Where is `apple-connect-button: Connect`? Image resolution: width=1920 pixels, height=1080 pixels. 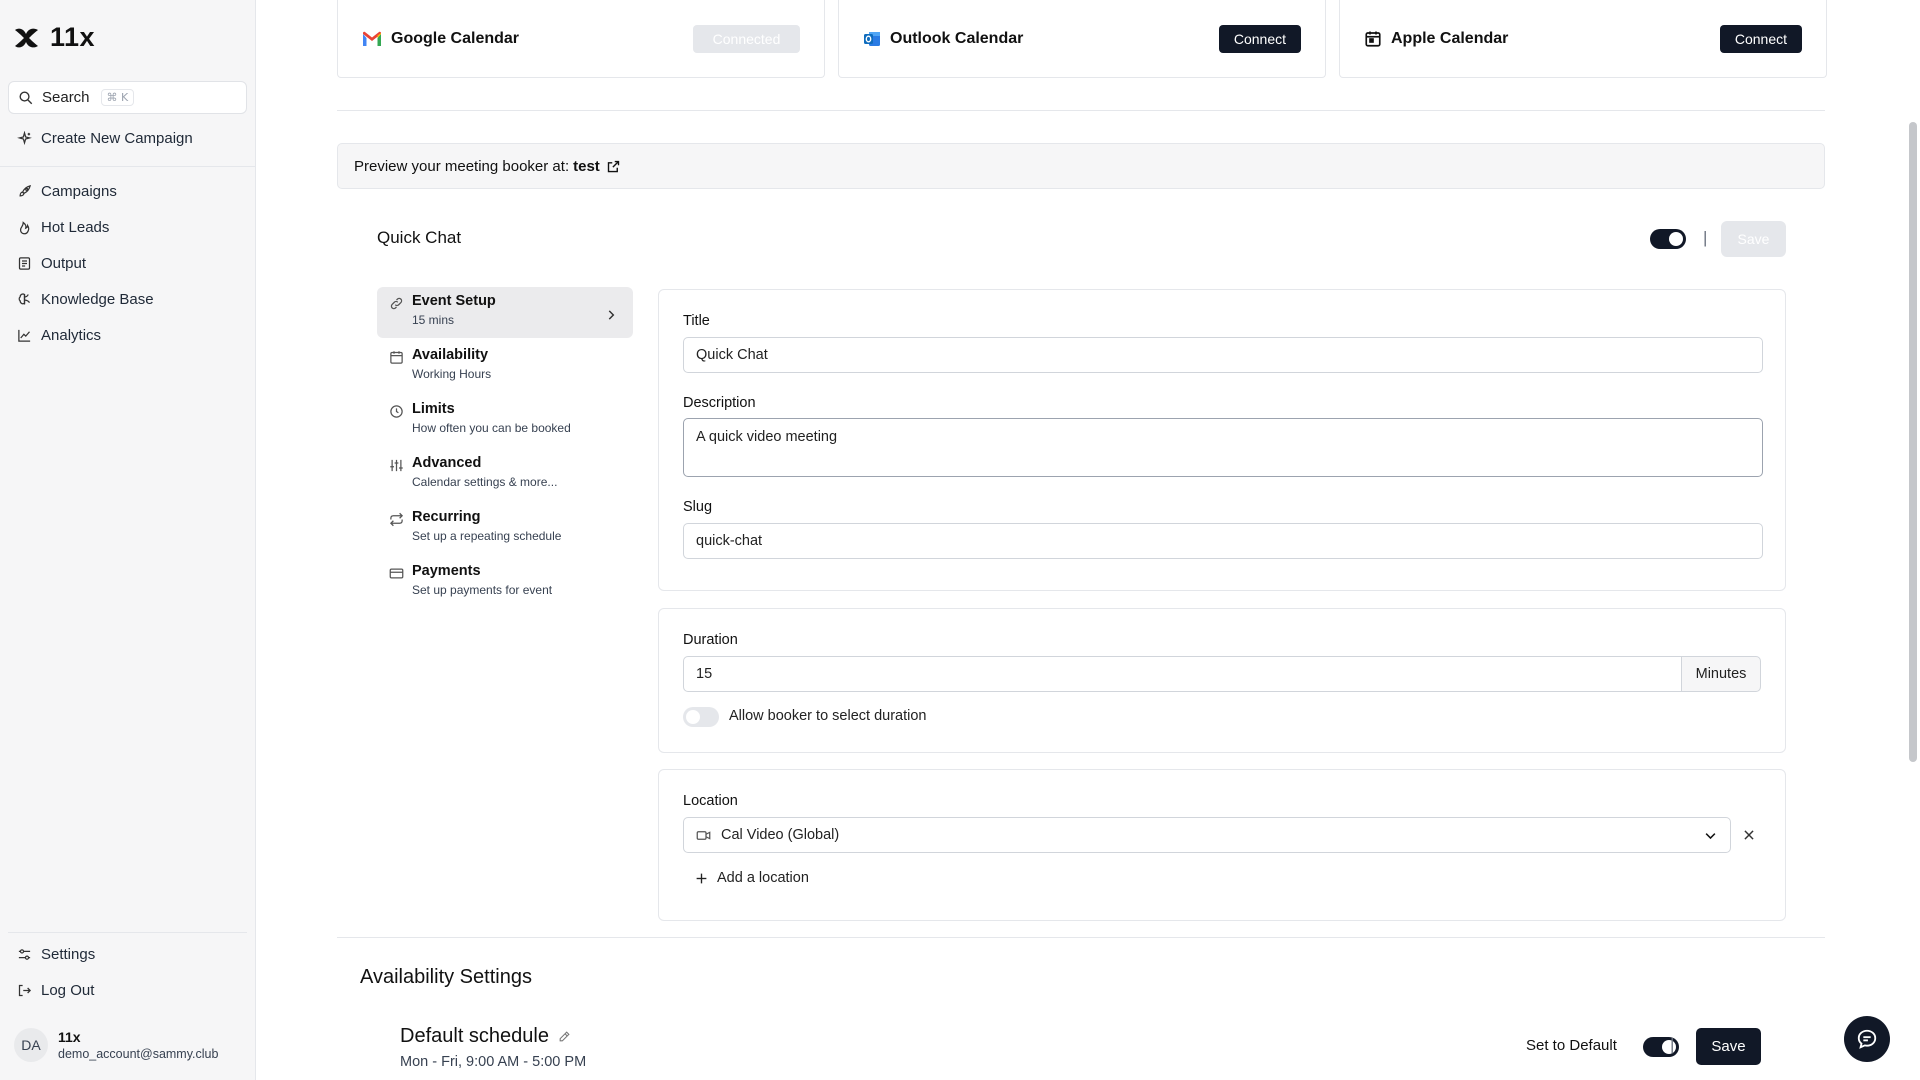
apple-connect-button: Connect is located at coordinates (1760, 38).